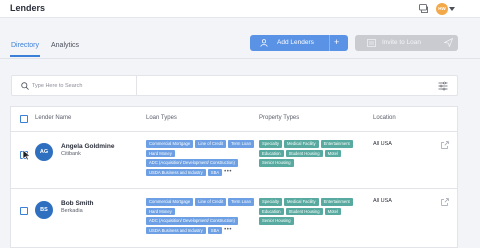 This screenshot has height=248, width=480. I want to click on button-divider, so click(329, 43).